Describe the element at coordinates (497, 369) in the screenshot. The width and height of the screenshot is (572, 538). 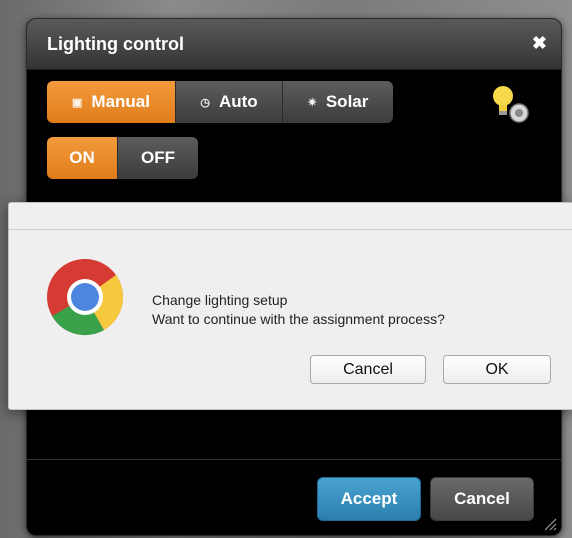
I see `dialog-ok-button: OK` at that location.